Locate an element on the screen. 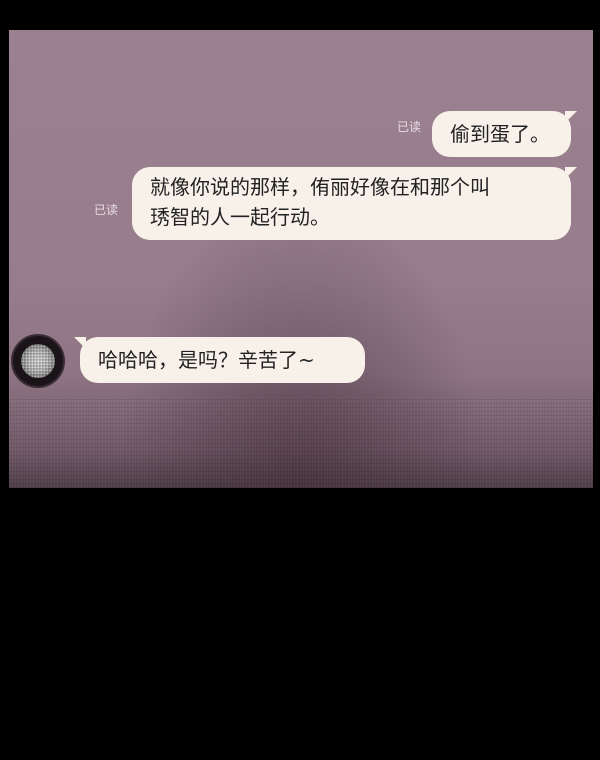 This screenshot has height=760, width=600. message-bubble-3: 哈哈哈，是吗？辛苦了~ is located at coordinates (219, 360).